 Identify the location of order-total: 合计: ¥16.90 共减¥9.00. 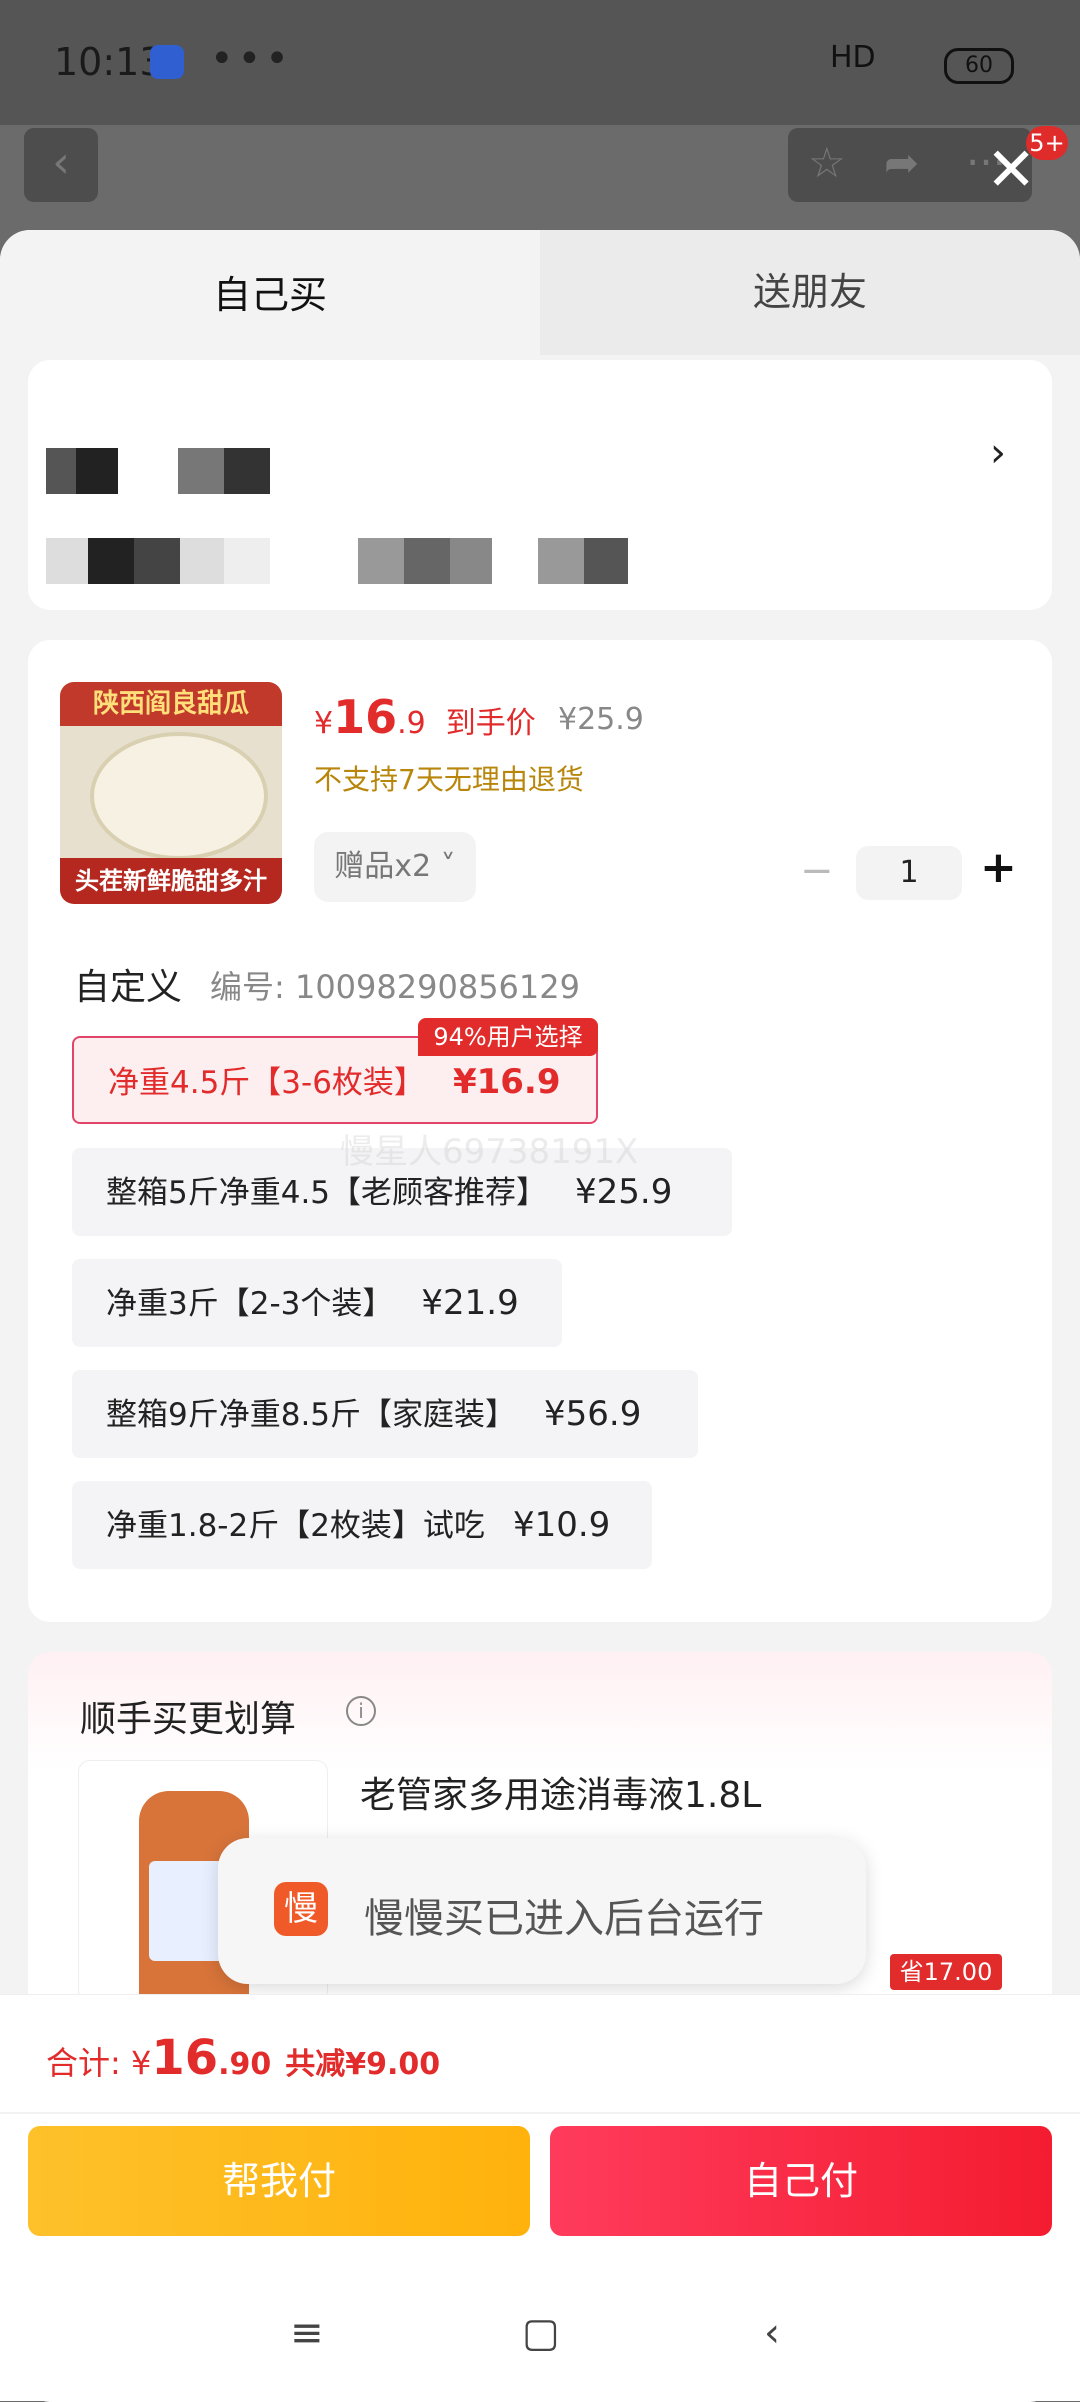
(243, 2058).